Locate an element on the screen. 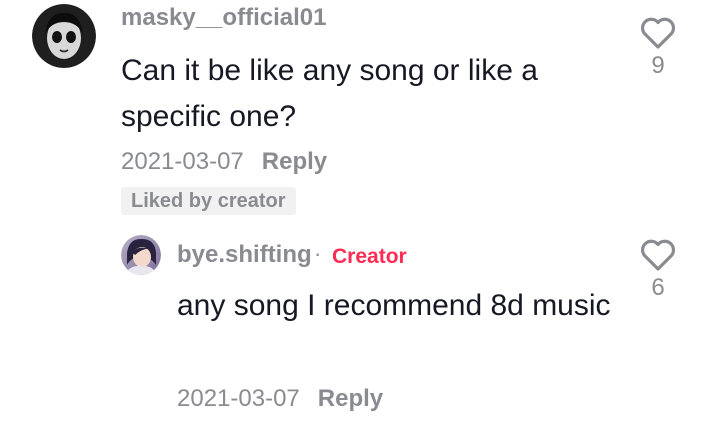 The image size is (720, 423). comment-like-control: 9 is located at coordinates (658, 48).